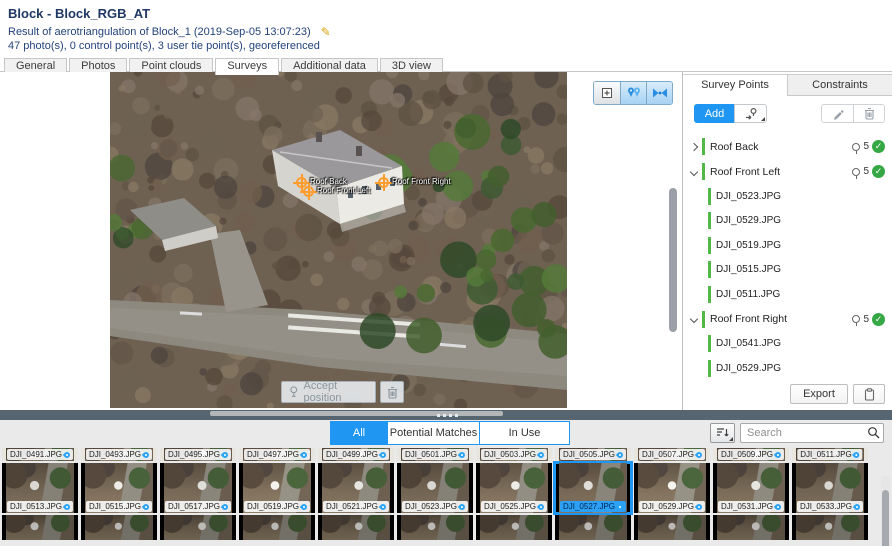 The height and width of the screenshot is (546, 892). Describe the element at coordinates (277, 454) in the screenshot. I see `filmstrip-thumb: DJI_0497.JPG` at that location.